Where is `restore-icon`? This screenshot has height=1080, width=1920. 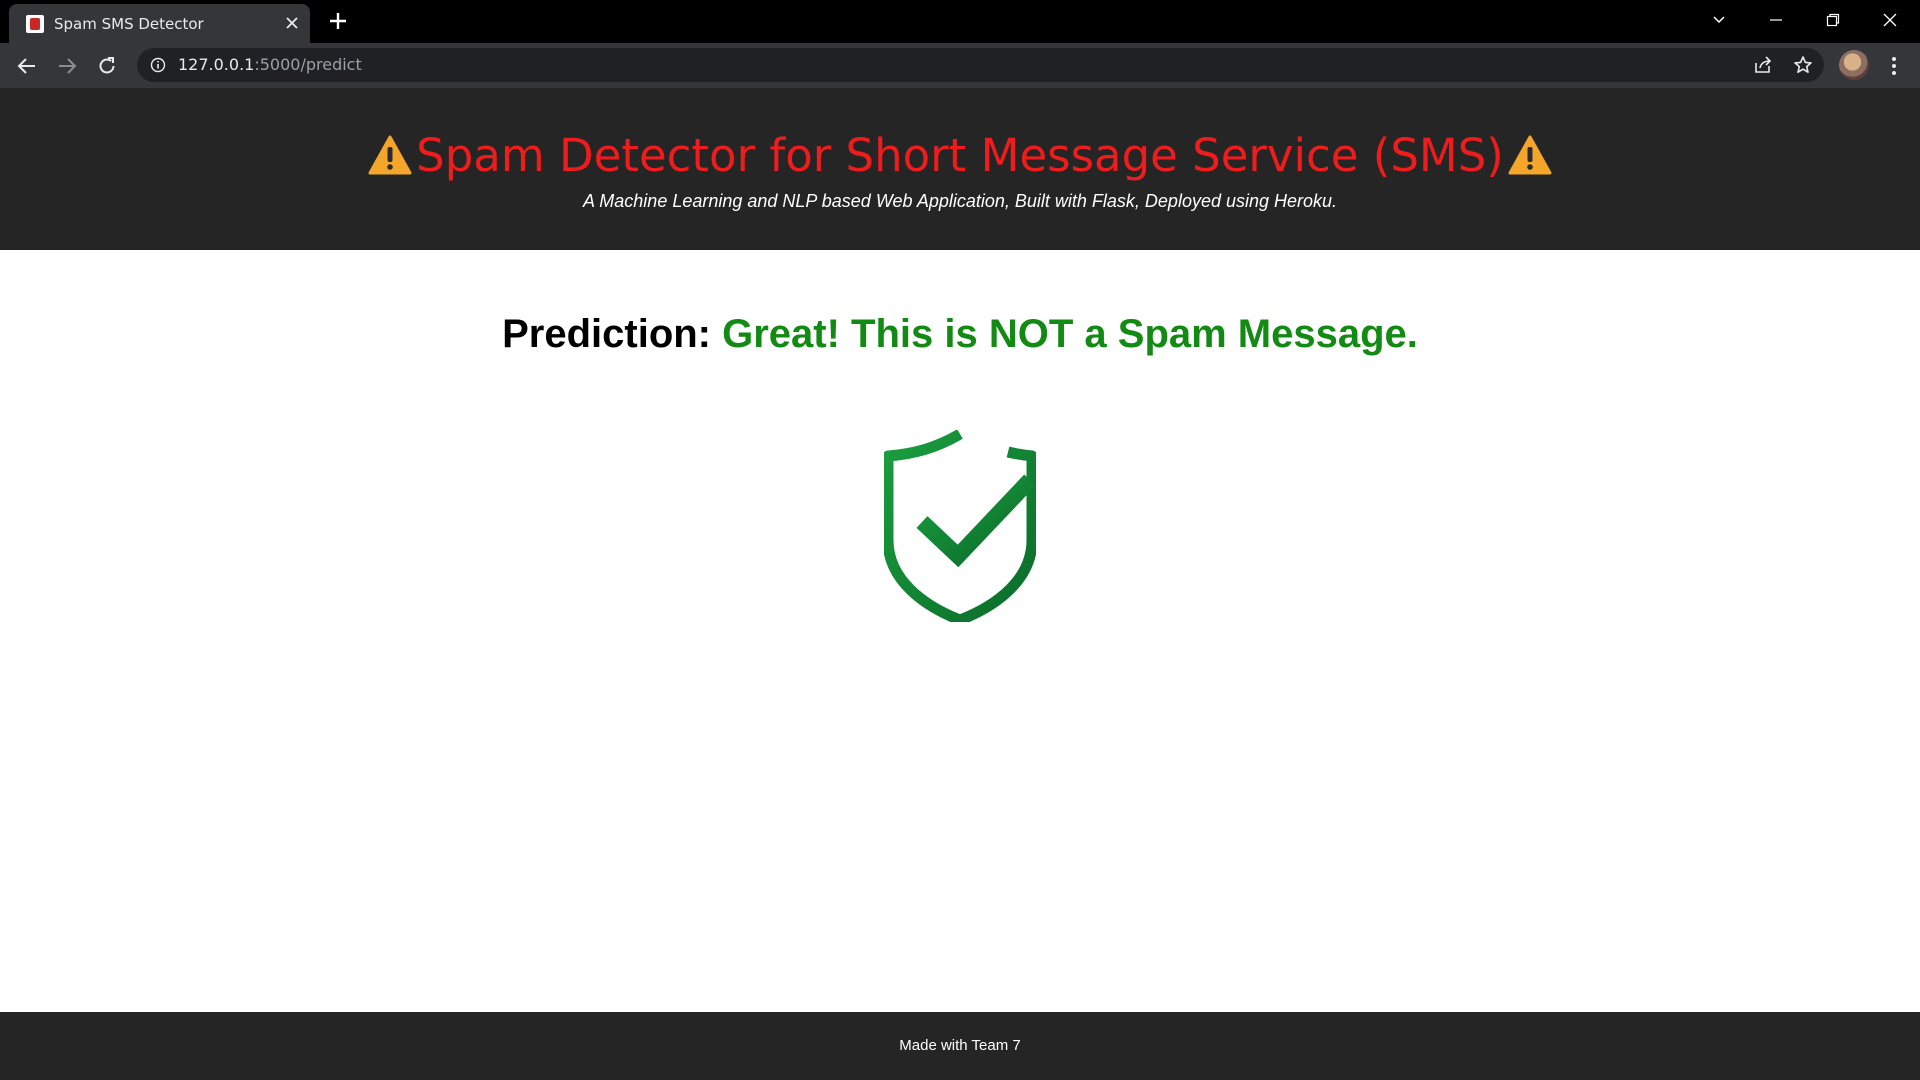
restore-icon is located at coordinates (1833, 20).